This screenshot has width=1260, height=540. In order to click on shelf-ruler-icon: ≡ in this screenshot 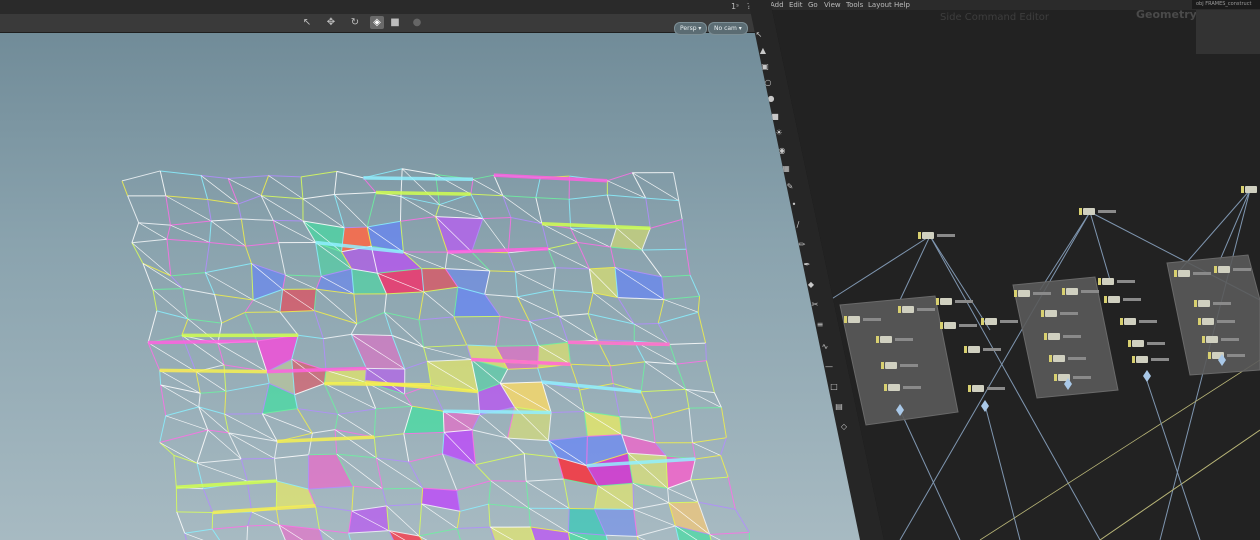, I will do `click(820, 325)`.